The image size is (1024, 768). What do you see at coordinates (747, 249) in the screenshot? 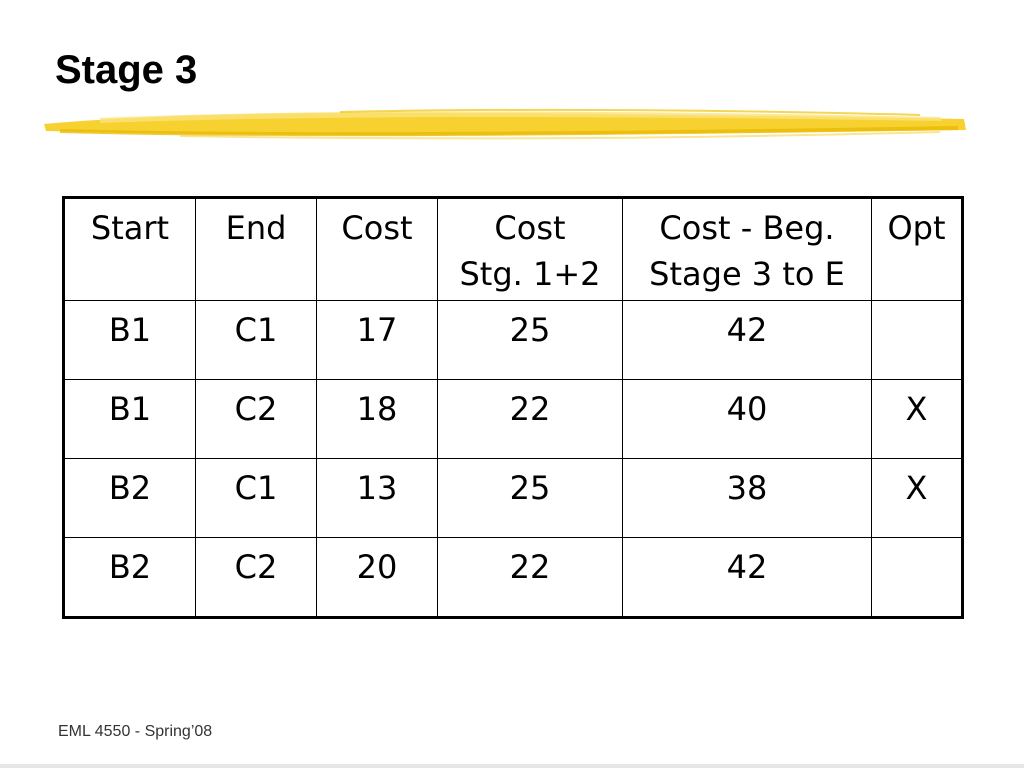
I see `header-cost-beg-stage-3-to-e: Cost - Beg. Stage 3 to E` at bounding box center [747, 249].